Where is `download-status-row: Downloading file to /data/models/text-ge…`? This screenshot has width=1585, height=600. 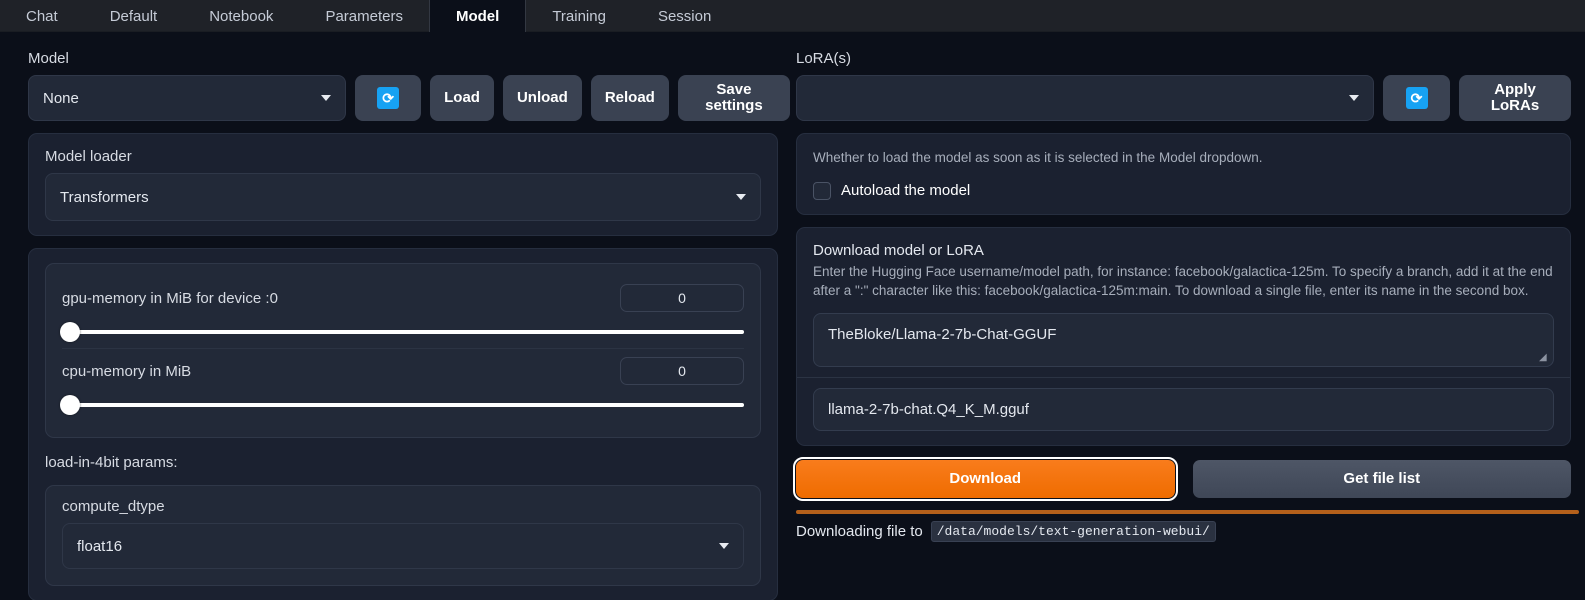
download-status-row: Downloading file to /data/models/text-ge… is located at coordinates (1187, 531).